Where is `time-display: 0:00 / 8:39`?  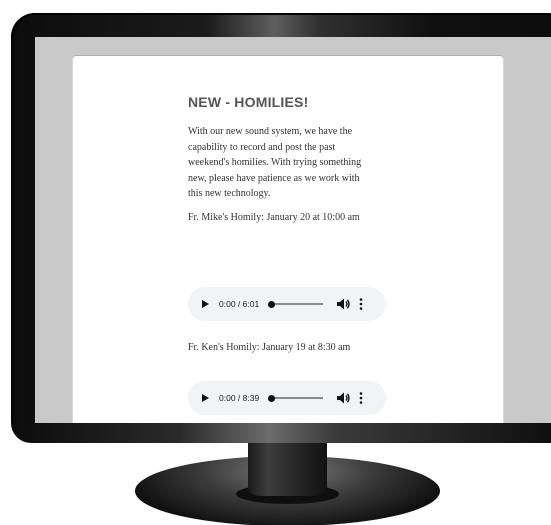 time-display: 0:00 / 8:39 is located at coordinates (239, 398).